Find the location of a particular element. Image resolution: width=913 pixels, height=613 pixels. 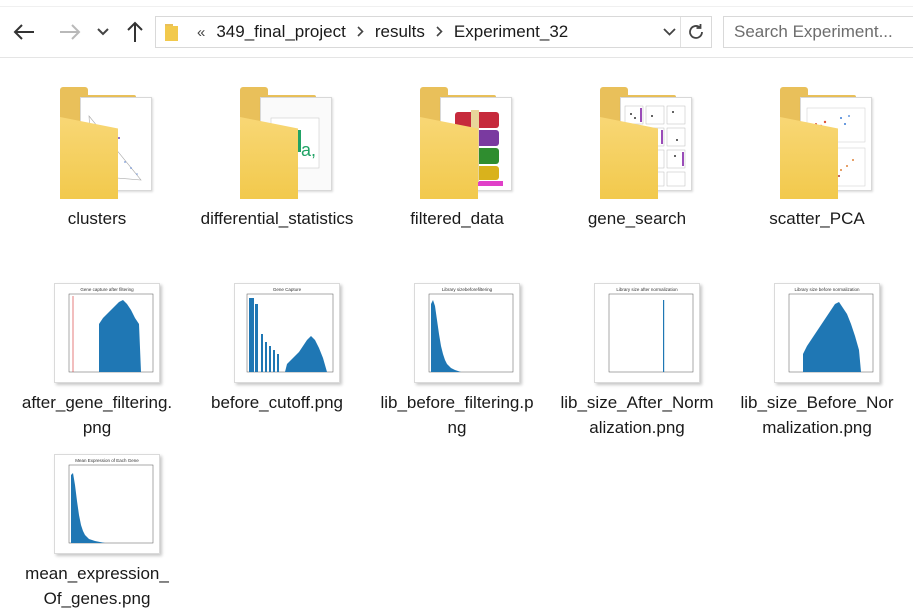

window-top-edge is located at coordinates (456, 3).